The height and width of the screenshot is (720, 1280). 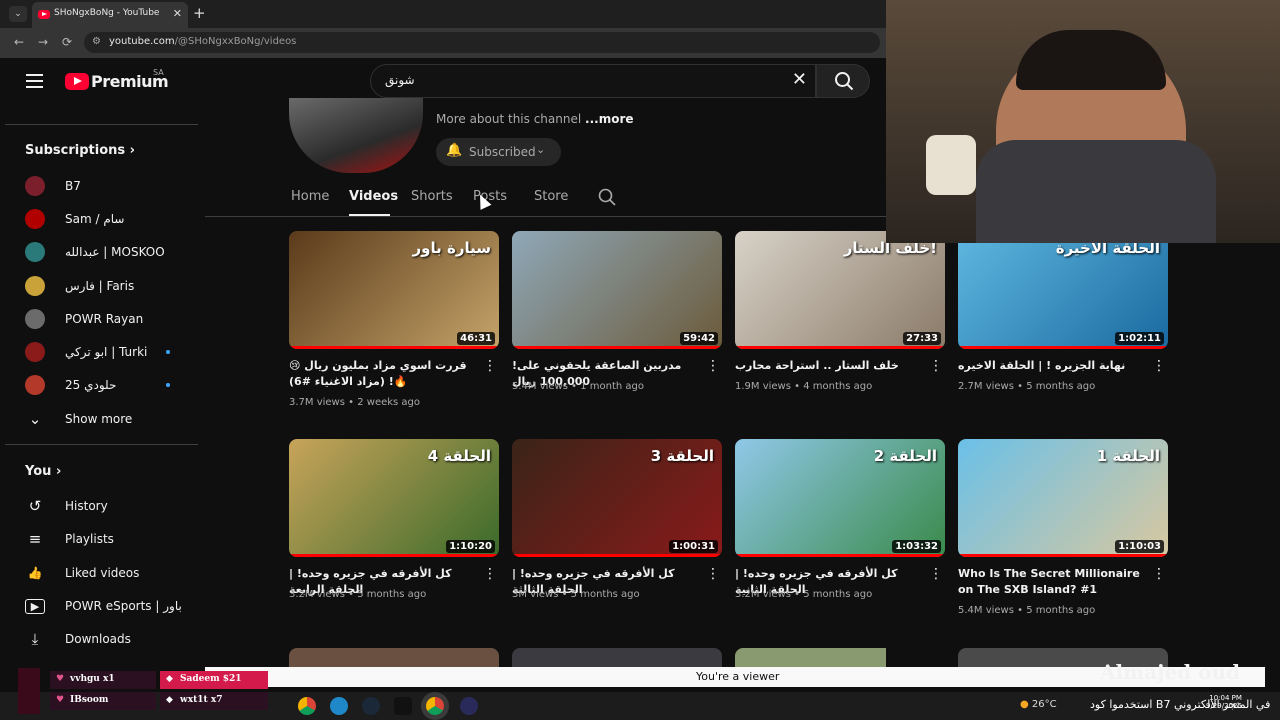 I want to click on forward-icon: →, so click(x=43, y=42).